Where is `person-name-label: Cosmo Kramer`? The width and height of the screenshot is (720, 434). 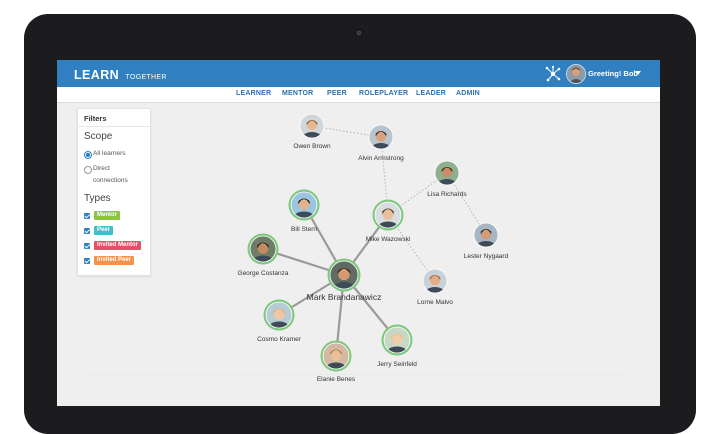 person-name-label: Cosmo Kramer is located at coordinates (279, 339).